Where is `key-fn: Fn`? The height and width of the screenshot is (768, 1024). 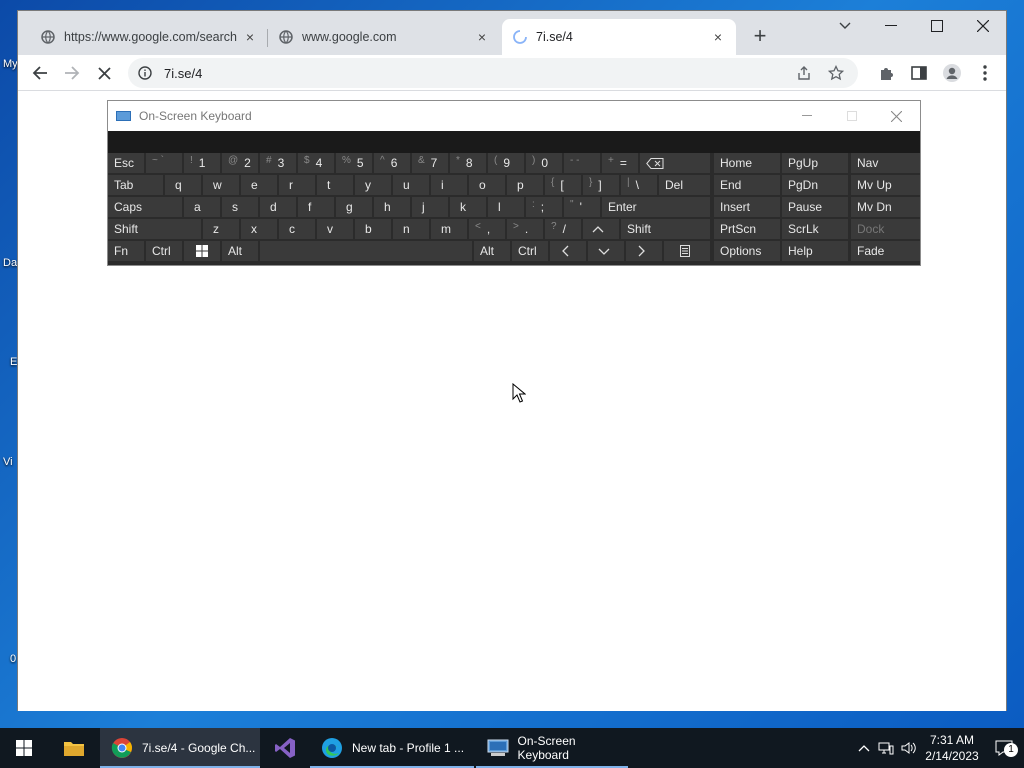 key-fn: Fn is located at coordinates (126, 251).